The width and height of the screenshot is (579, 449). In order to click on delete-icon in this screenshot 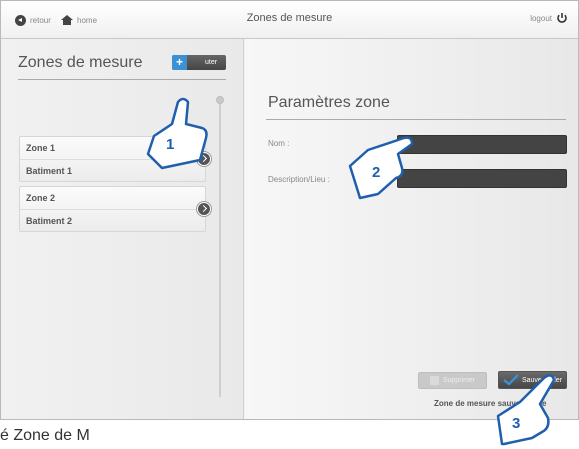, I will do `click(434, 380)`.